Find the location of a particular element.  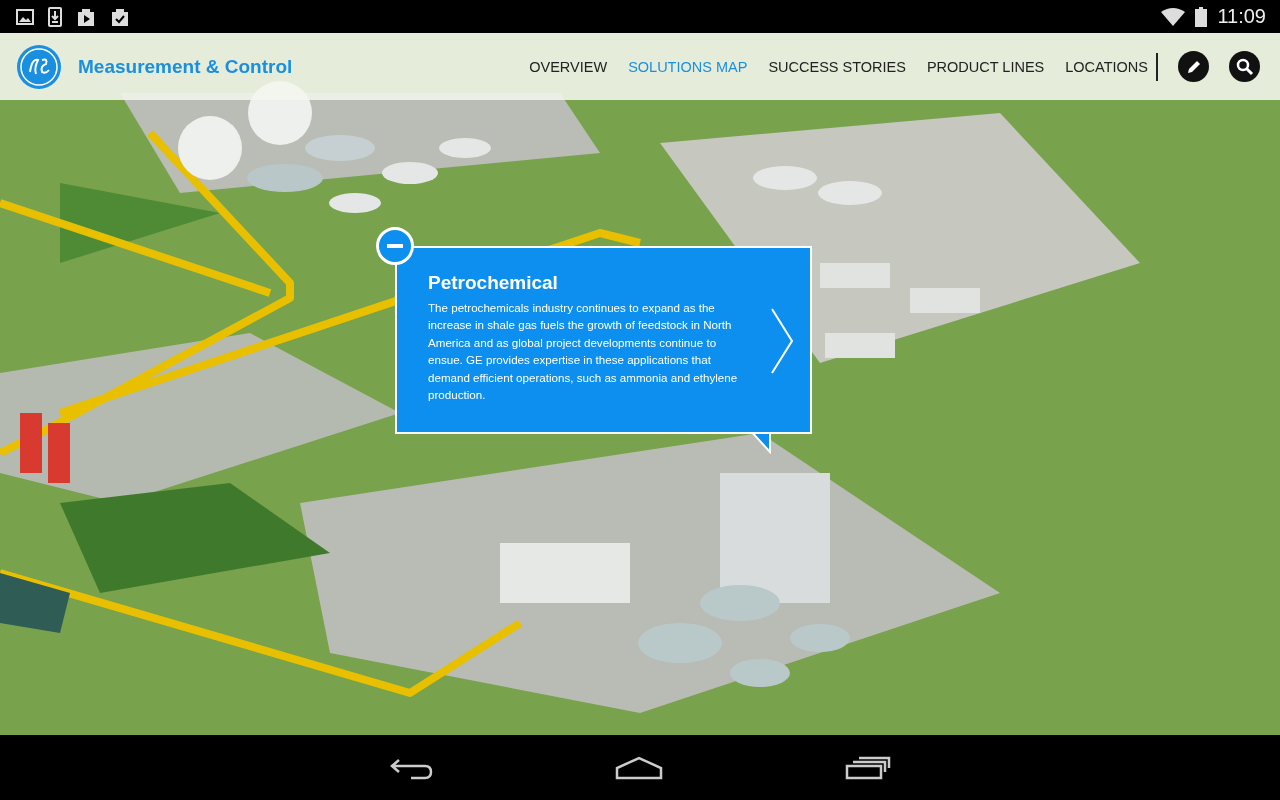

panel-title: Petrochemical is located at coordinates (493, 283).